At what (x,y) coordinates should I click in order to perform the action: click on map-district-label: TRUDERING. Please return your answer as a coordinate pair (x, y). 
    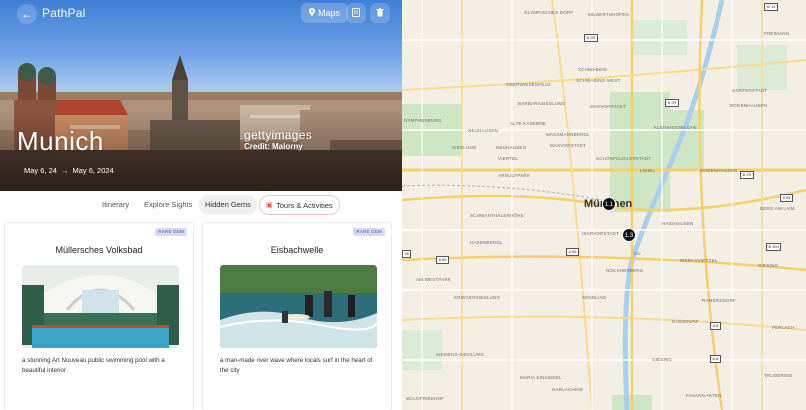
    Looking at the image, I should click on (778, 375).